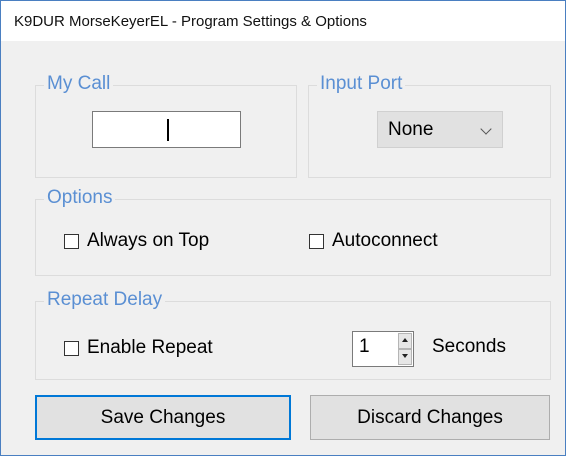  I want to click on enable-repeat-checkbox: Enable Repeat, so click(138, 348).